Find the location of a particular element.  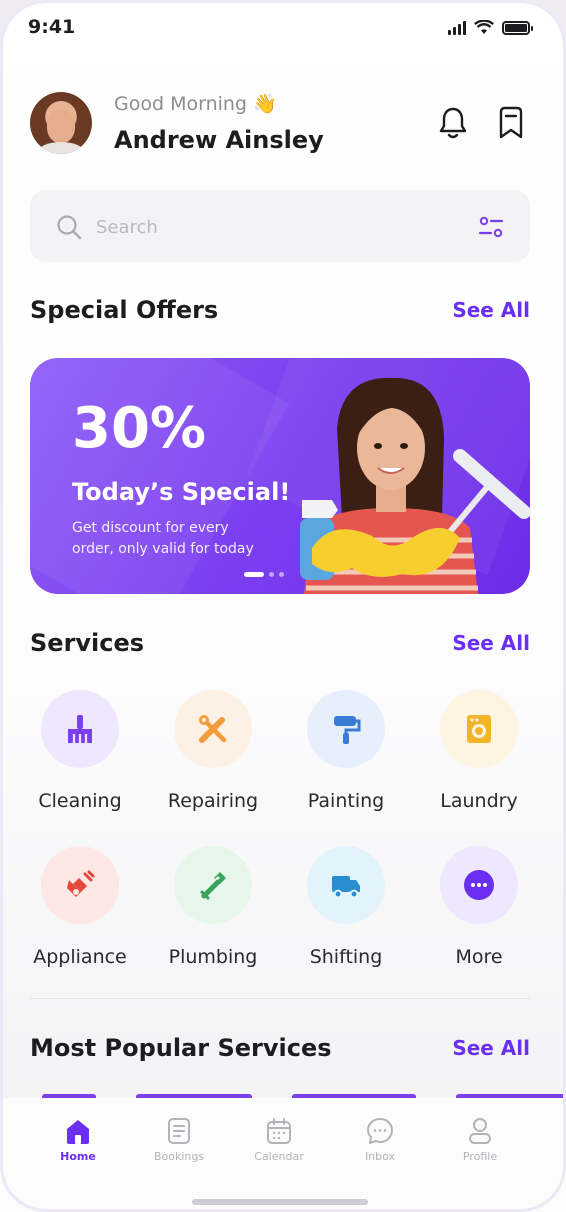

nav-label: Home is located at coordinates (78, 1156).